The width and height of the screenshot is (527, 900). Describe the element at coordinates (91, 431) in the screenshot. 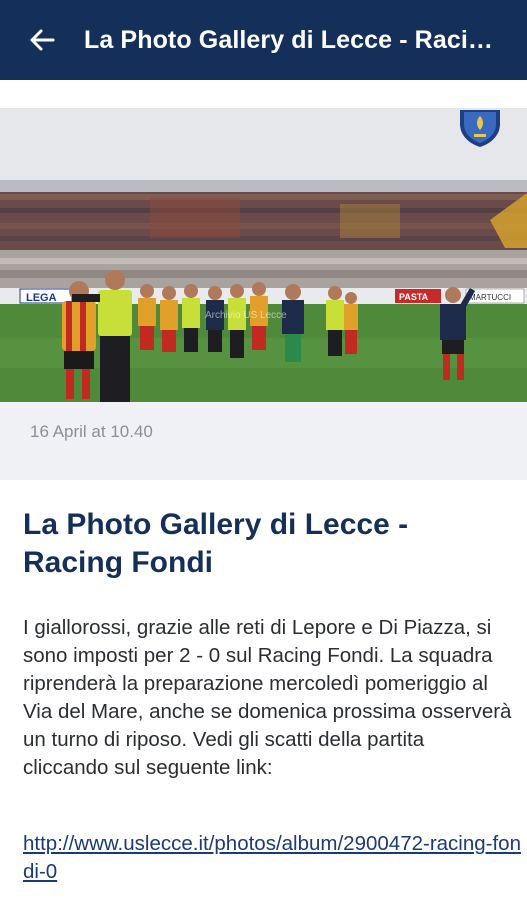

I see `publish-date: 16 April at 10.40` at that location.